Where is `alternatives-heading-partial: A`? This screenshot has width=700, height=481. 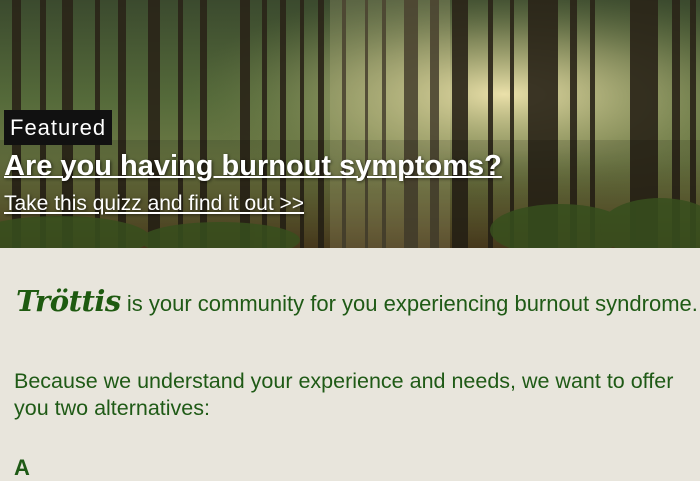
alternatives-heading-partial: A is located at coordinates (354, 468).